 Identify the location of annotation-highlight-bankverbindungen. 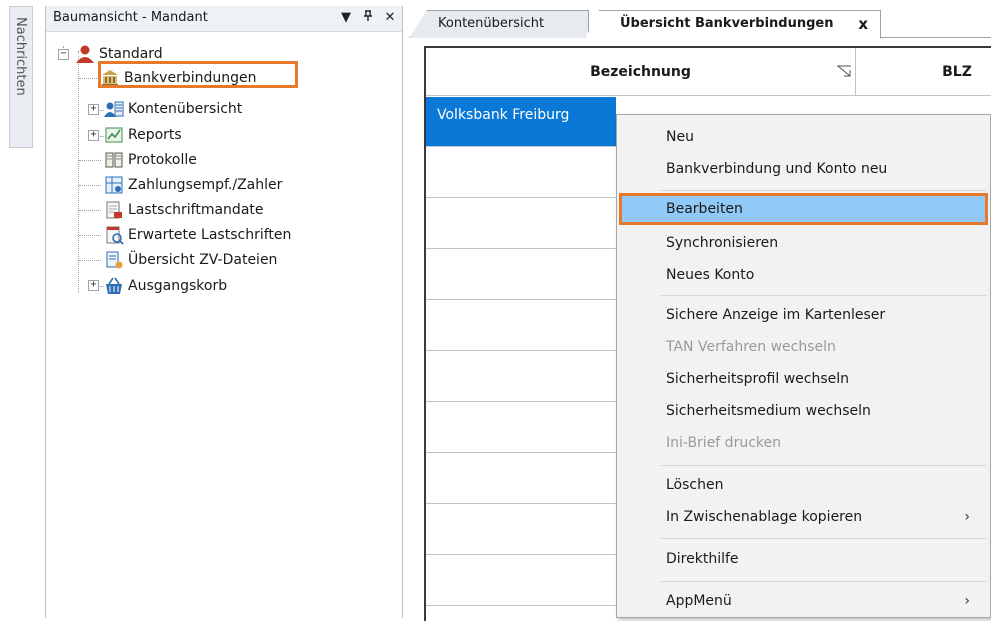
(198, 74).